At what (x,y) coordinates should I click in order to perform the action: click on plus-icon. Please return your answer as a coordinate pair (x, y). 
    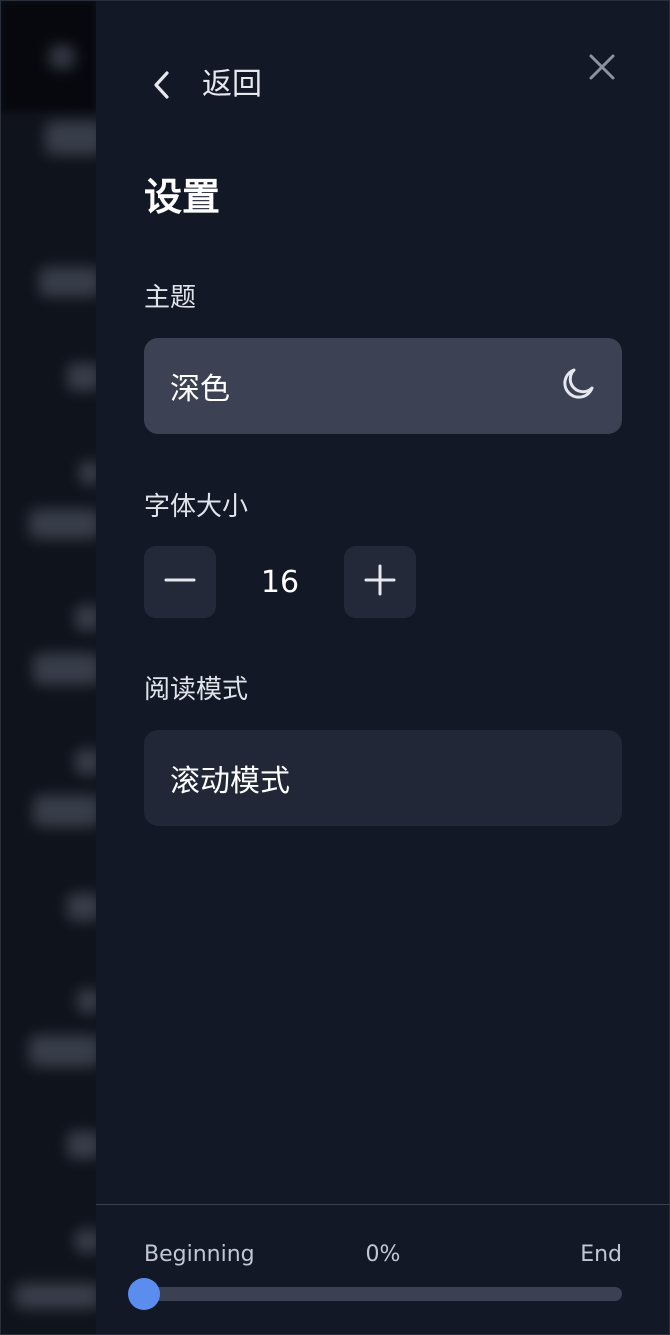
    Looking at the image, I should click on (380, 582).